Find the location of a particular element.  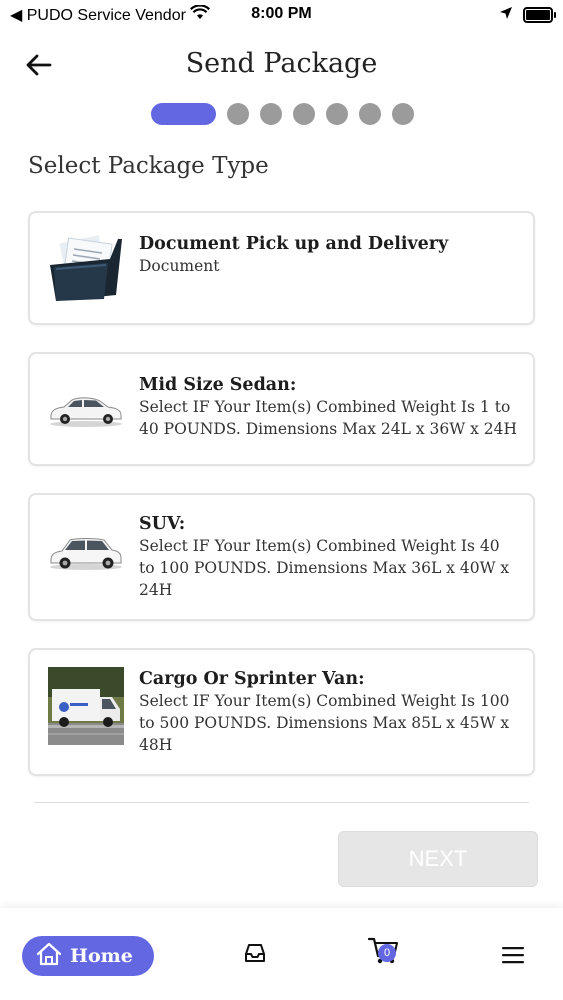

section-title: Select Package Type is located at coordinates (148, 166).